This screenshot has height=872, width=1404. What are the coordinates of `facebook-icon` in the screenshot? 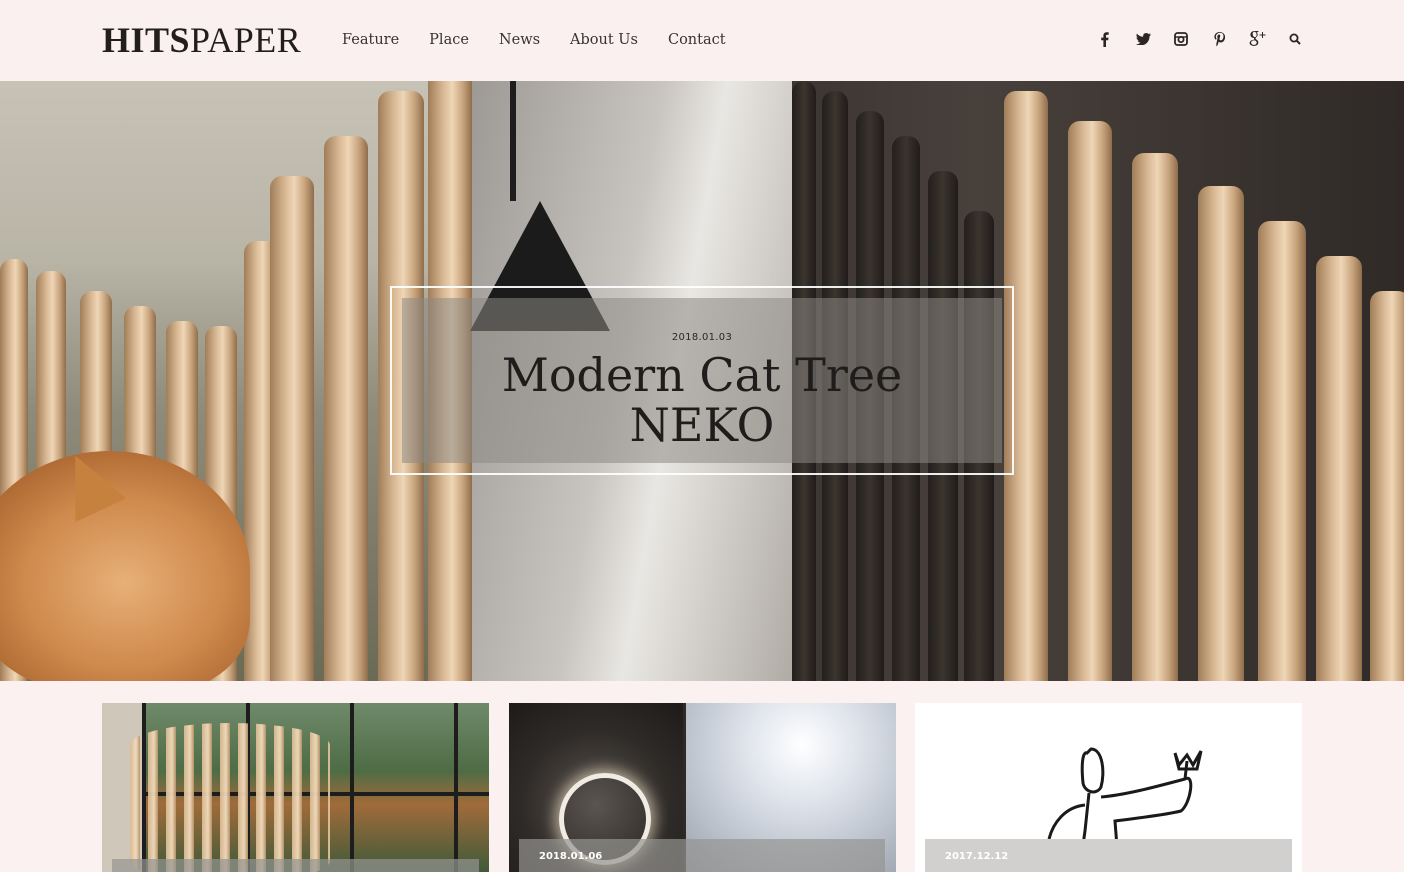 It's located at (1105, 39).